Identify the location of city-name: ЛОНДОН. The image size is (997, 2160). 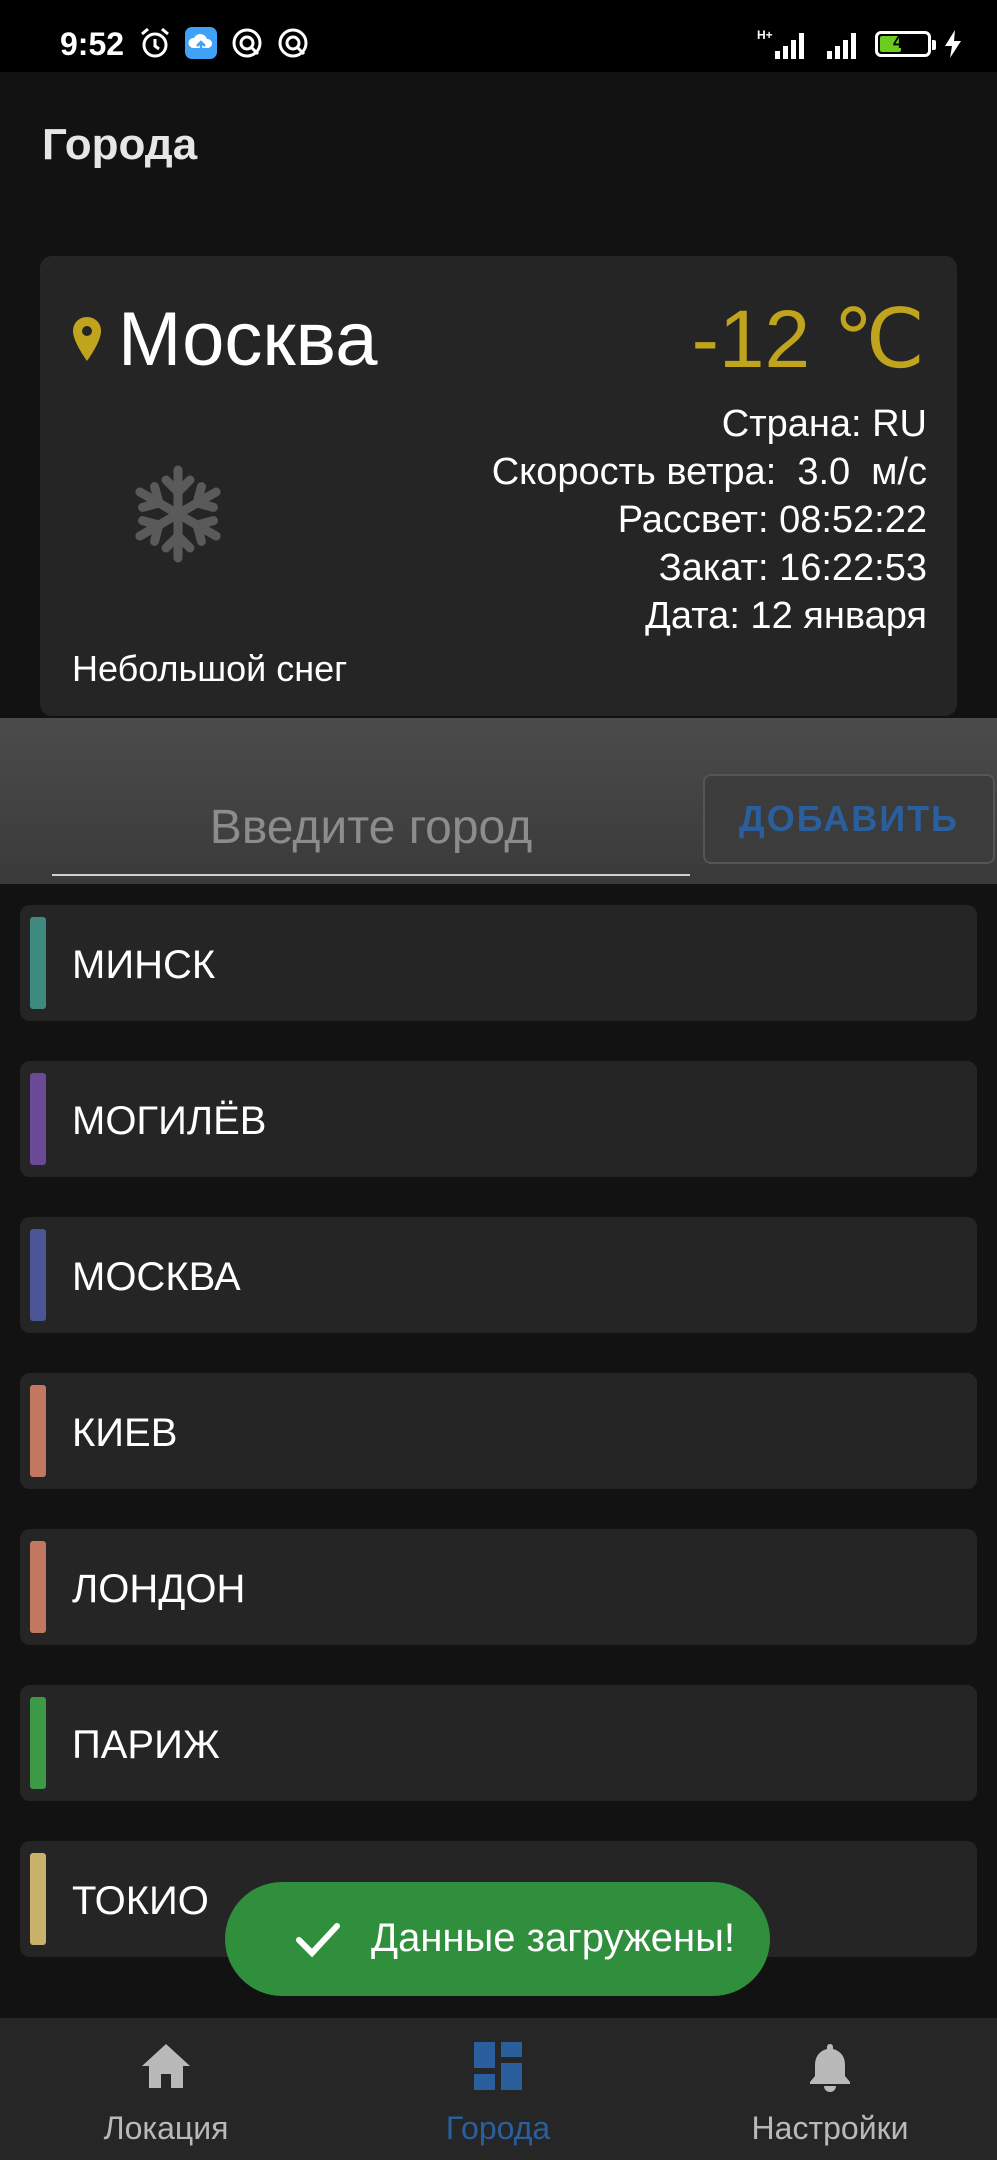
(159, 1589).